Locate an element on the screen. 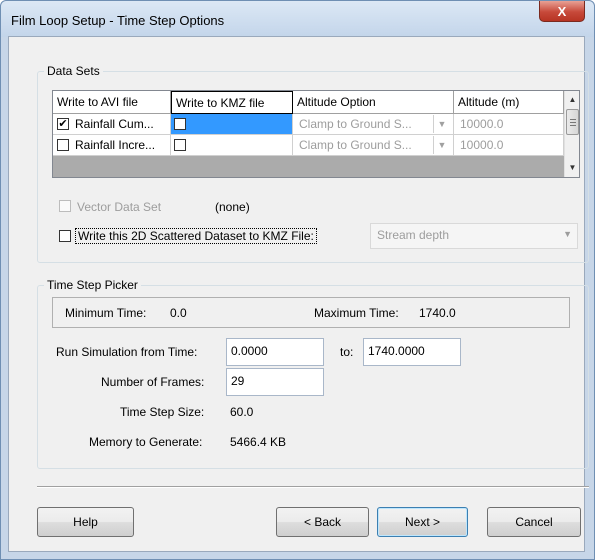  close-button: X is located at coordinates (562, 11).